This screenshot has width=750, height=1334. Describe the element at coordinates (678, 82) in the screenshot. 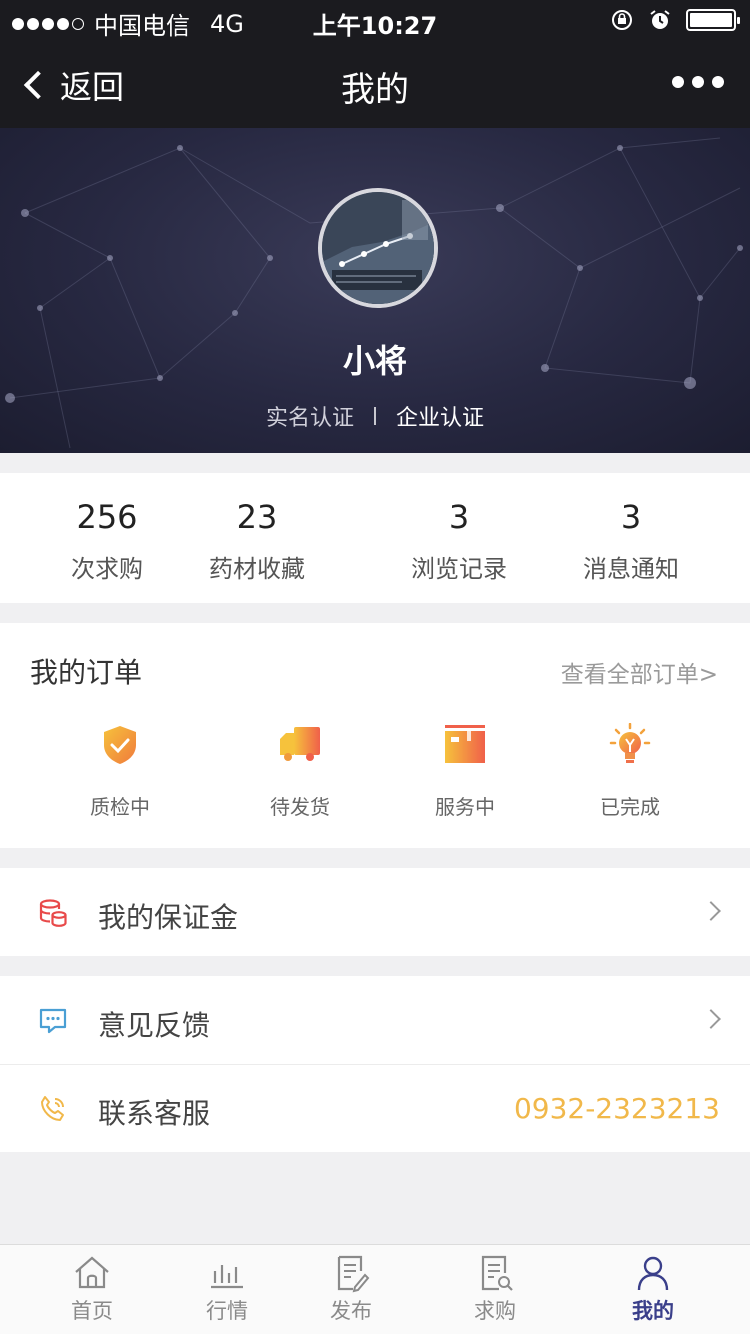

I see `more-dots-icon` at that location.